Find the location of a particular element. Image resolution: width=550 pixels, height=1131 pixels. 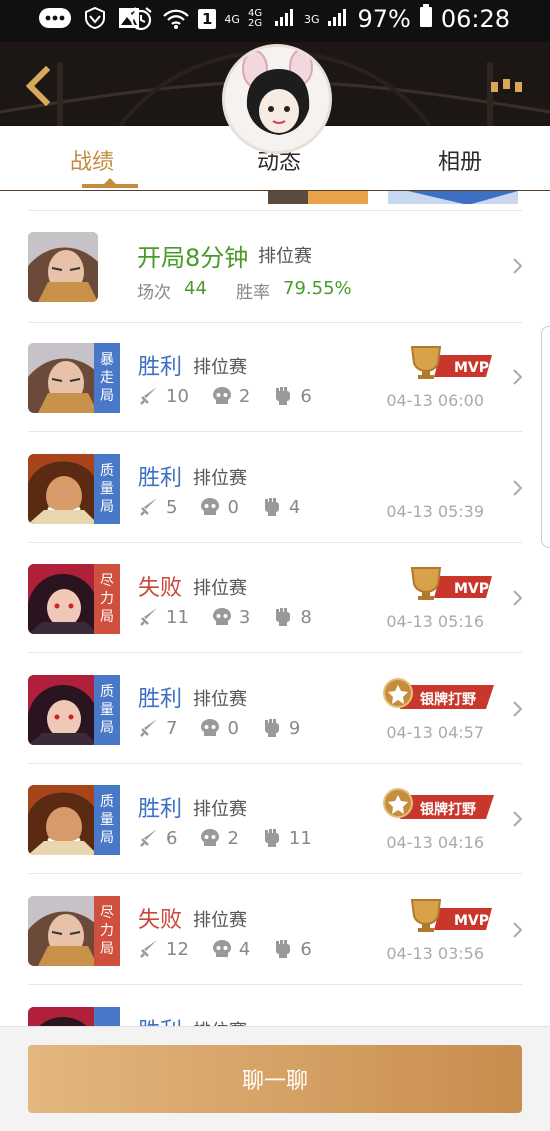

back-button is located at coordinates (38, 86).